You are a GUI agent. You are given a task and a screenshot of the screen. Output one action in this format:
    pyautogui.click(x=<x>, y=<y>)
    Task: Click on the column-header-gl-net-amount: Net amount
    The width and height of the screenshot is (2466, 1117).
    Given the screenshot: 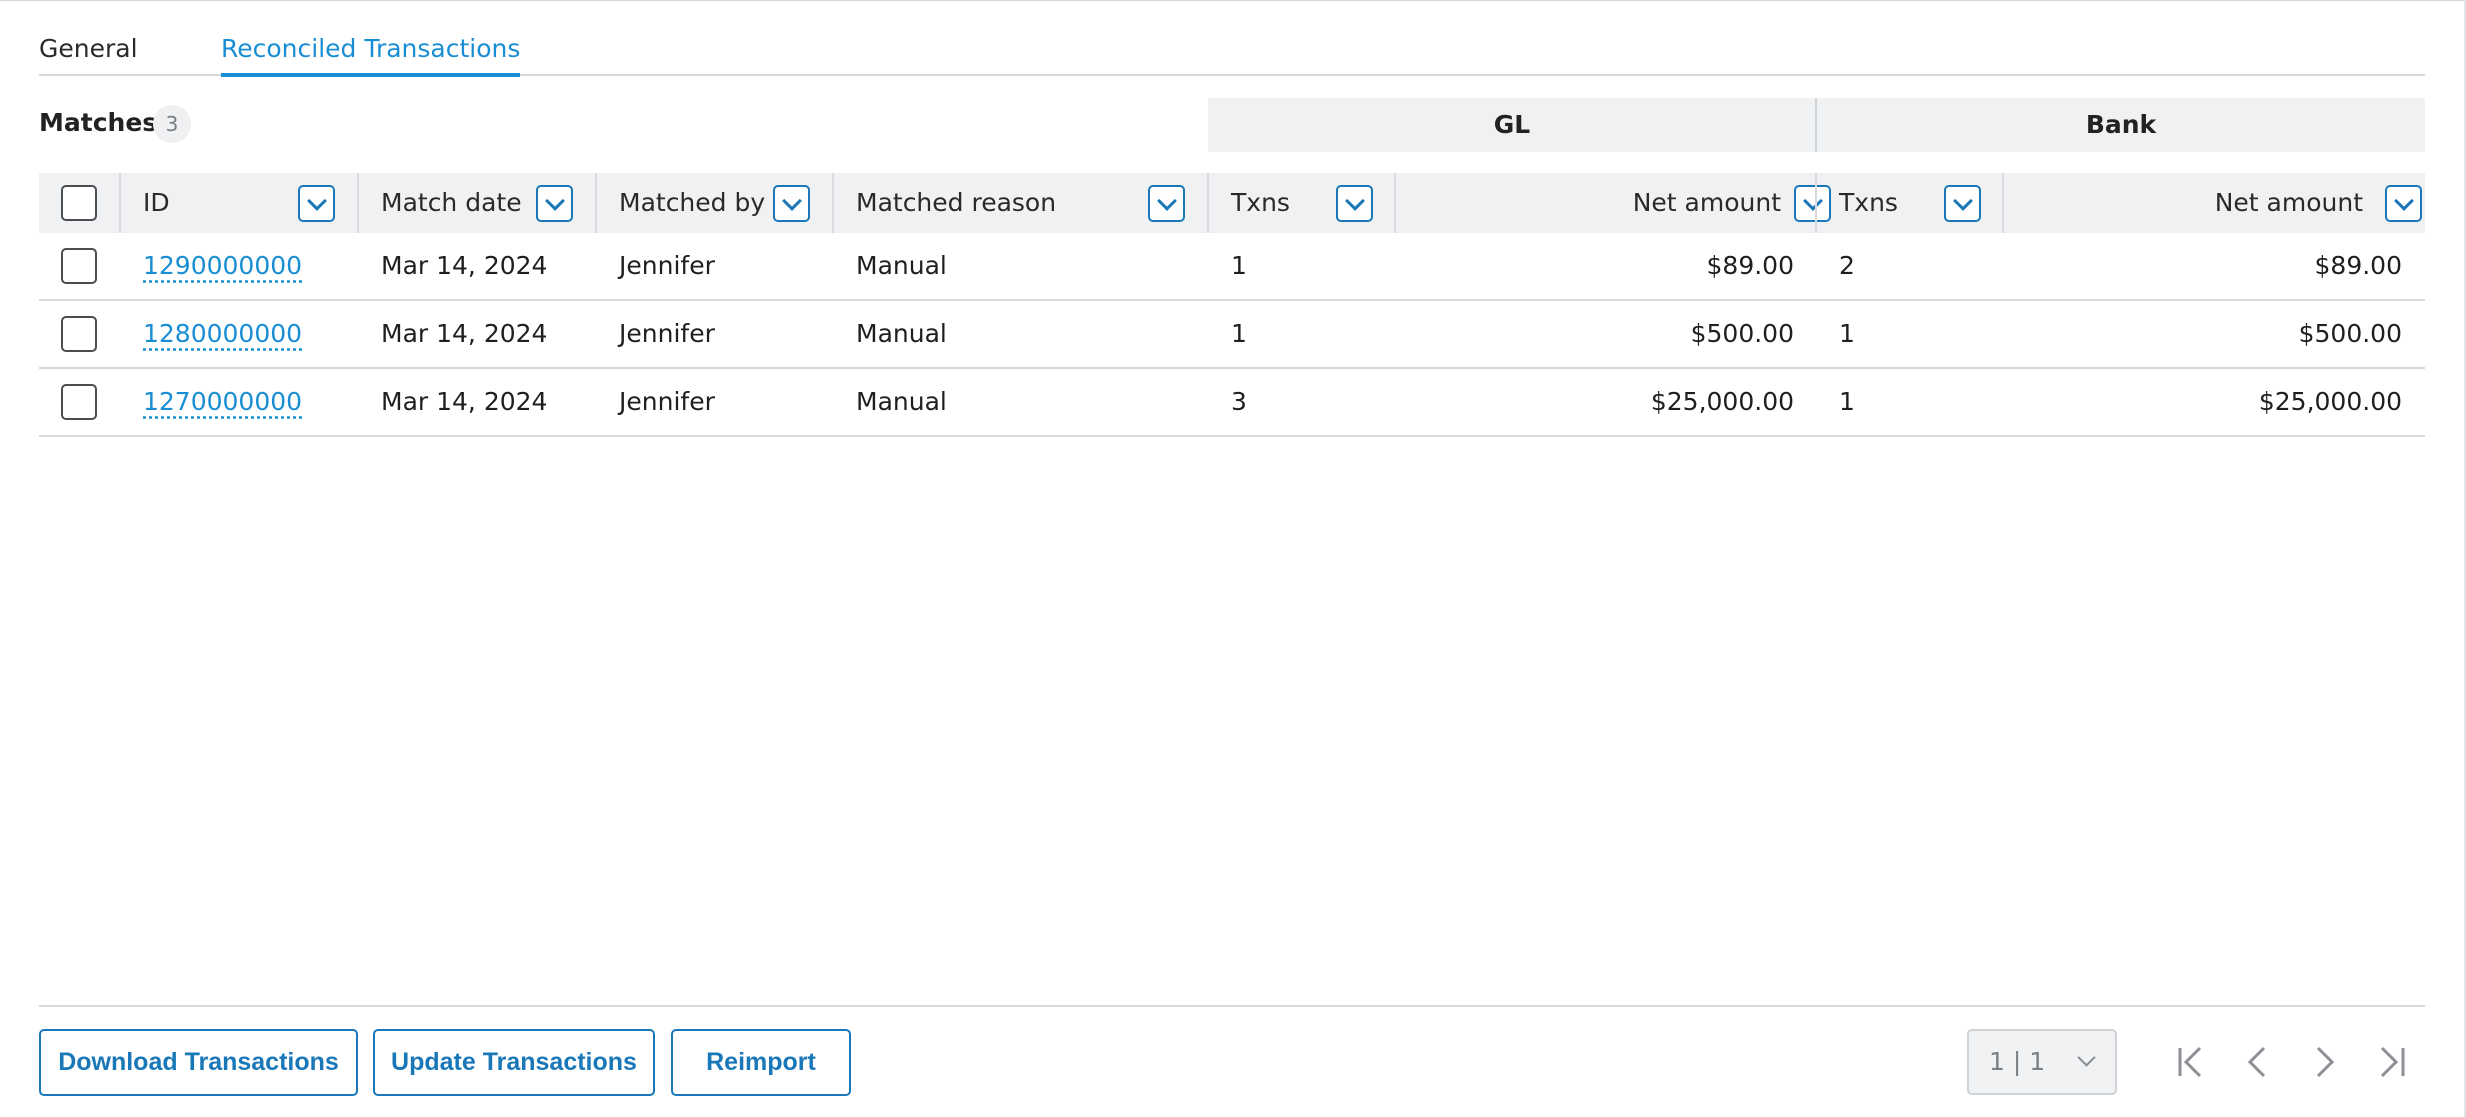 What is the action you would take?
    pyautogui.click(x=1706, y=202)
    